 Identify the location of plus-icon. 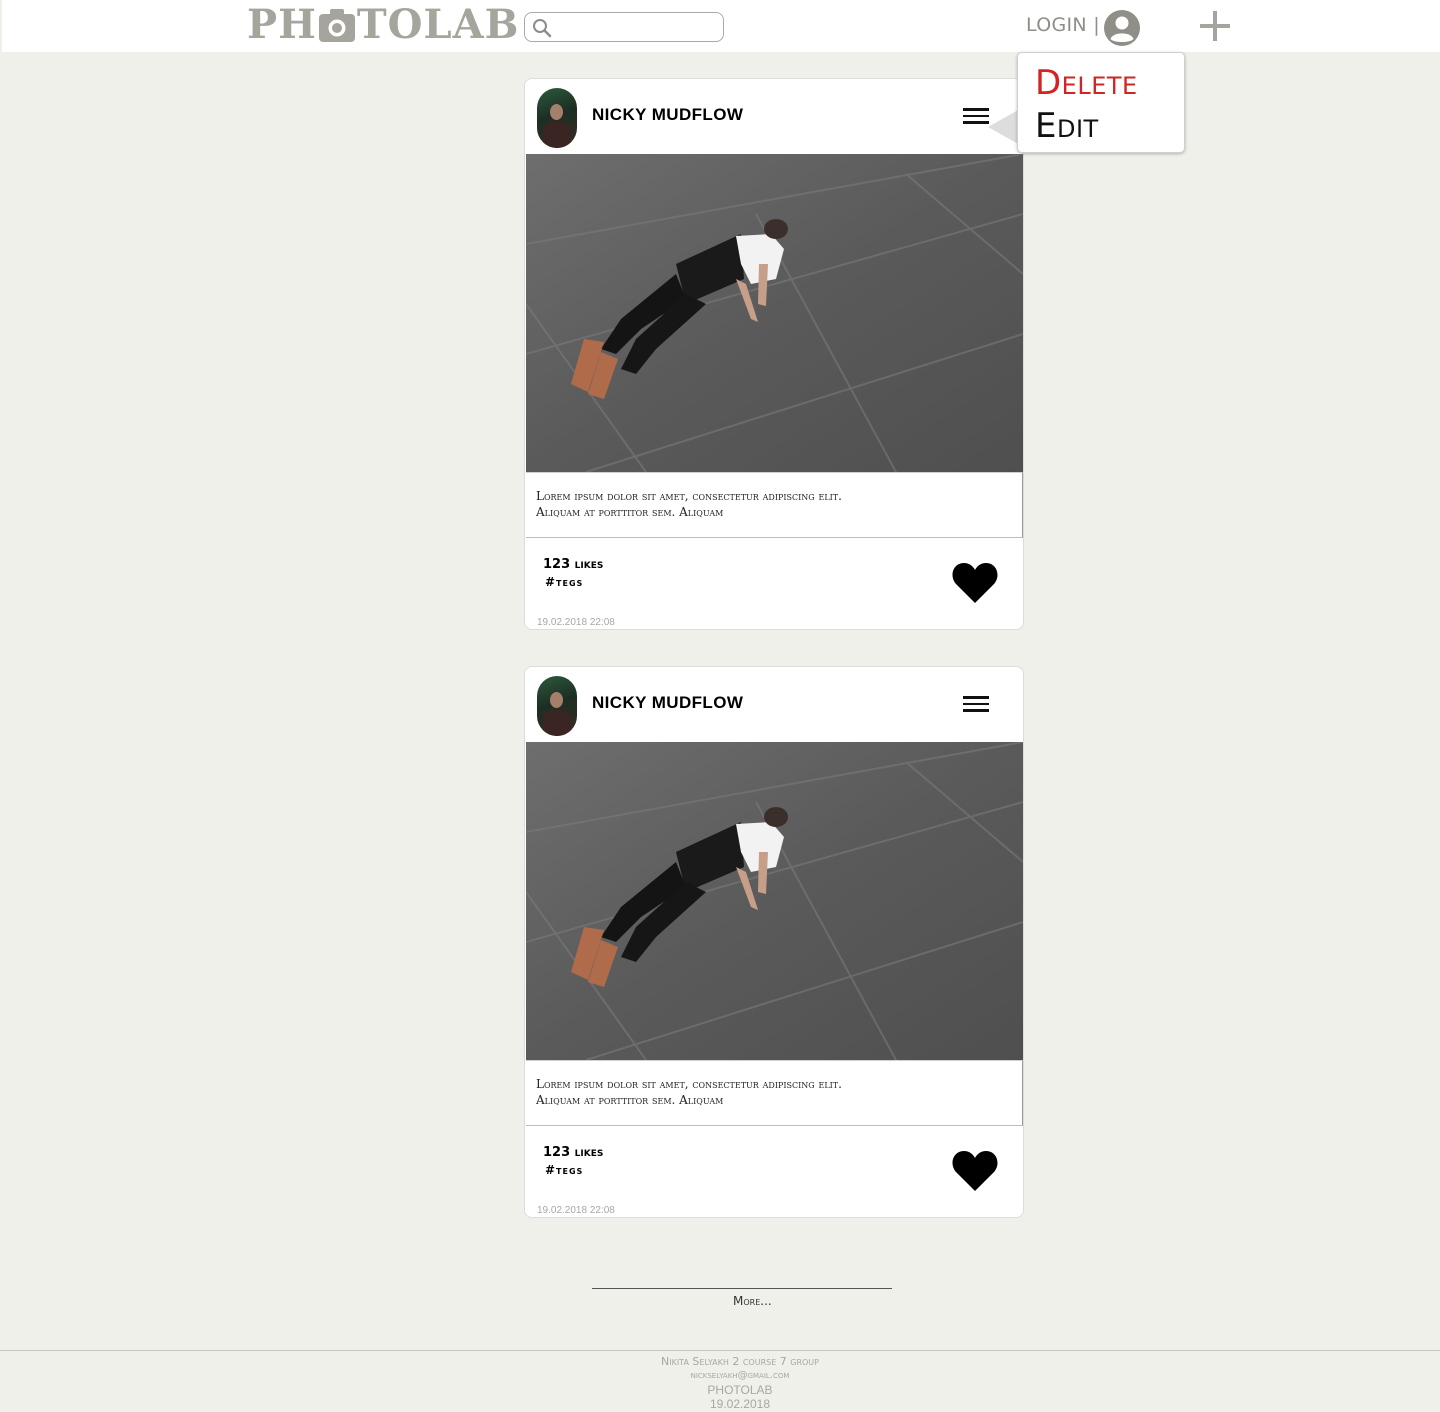
(1215, 26).